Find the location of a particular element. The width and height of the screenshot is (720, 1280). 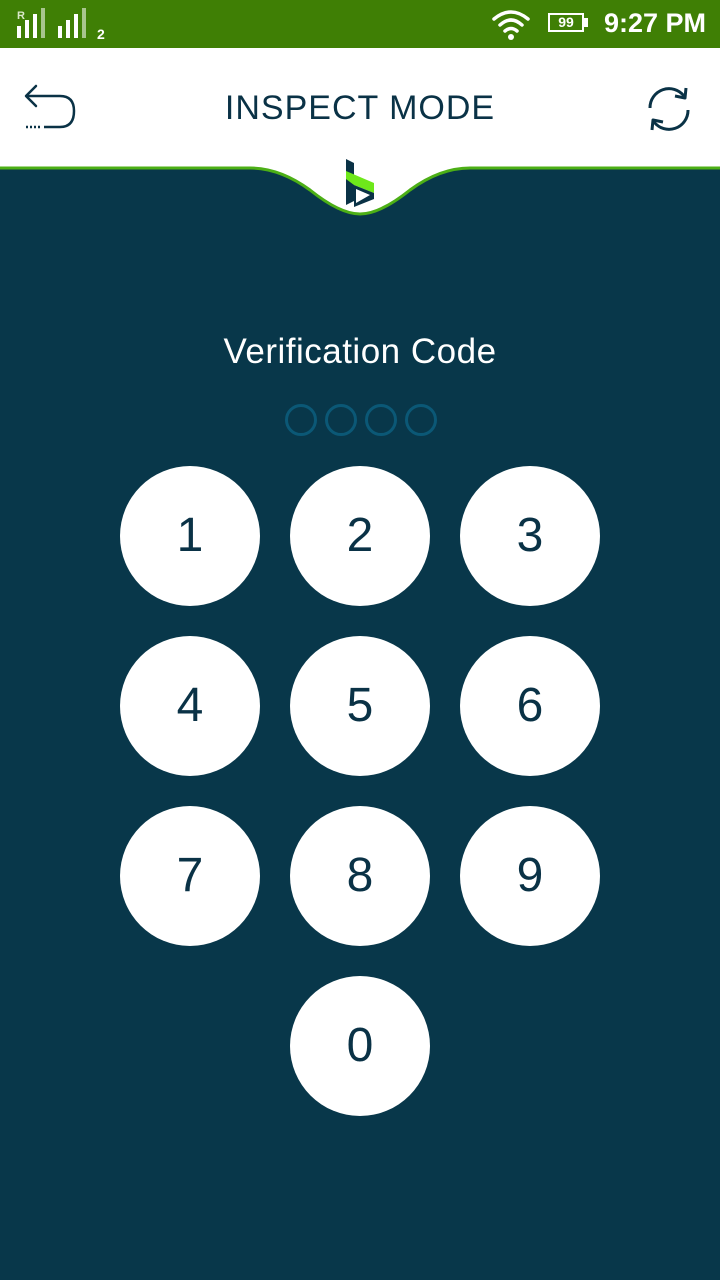

refresh-icon is located at coordinates (669, 109).